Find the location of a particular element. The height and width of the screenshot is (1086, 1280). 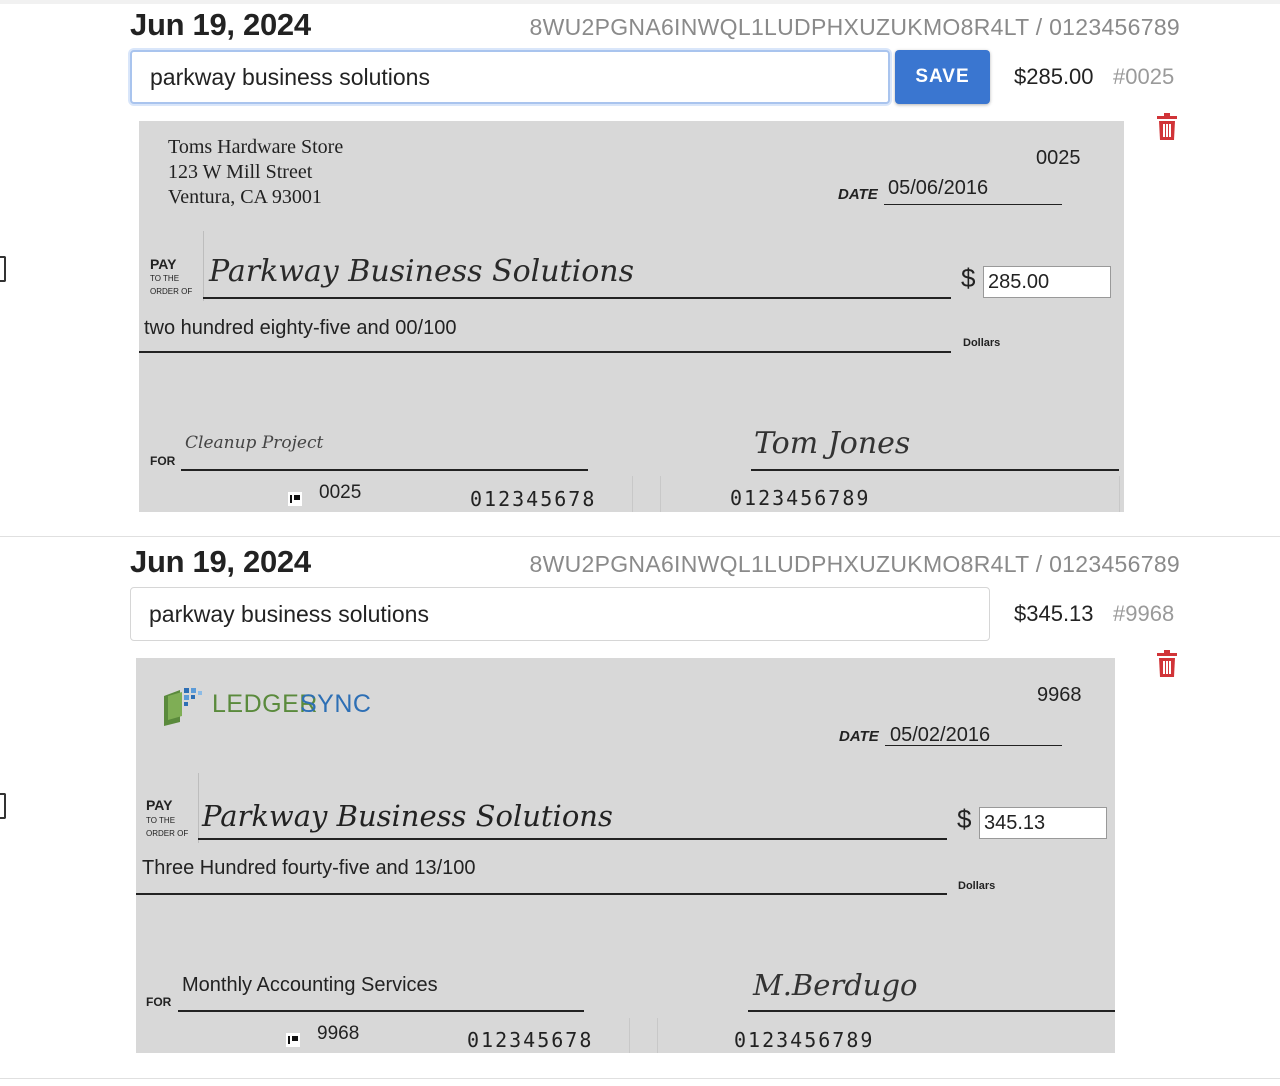

check-number: 9968 is located at coordinates (1059, 695).